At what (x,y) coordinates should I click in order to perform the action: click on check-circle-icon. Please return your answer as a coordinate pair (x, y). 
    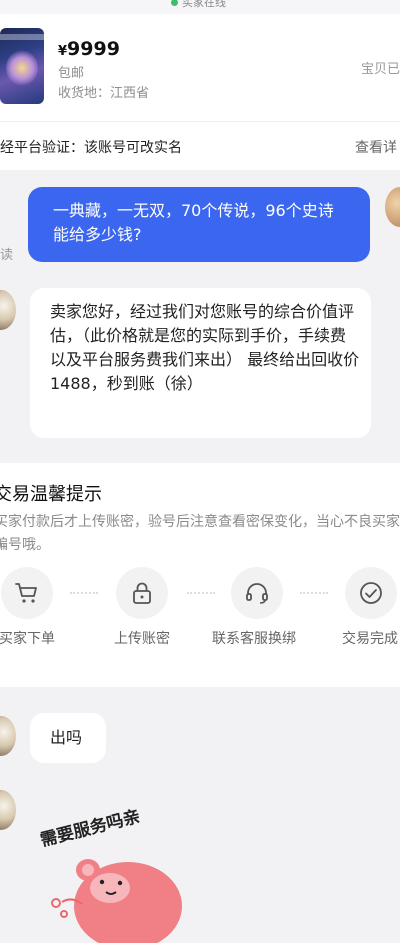
    Looking at the image, I should click on (371, 593).